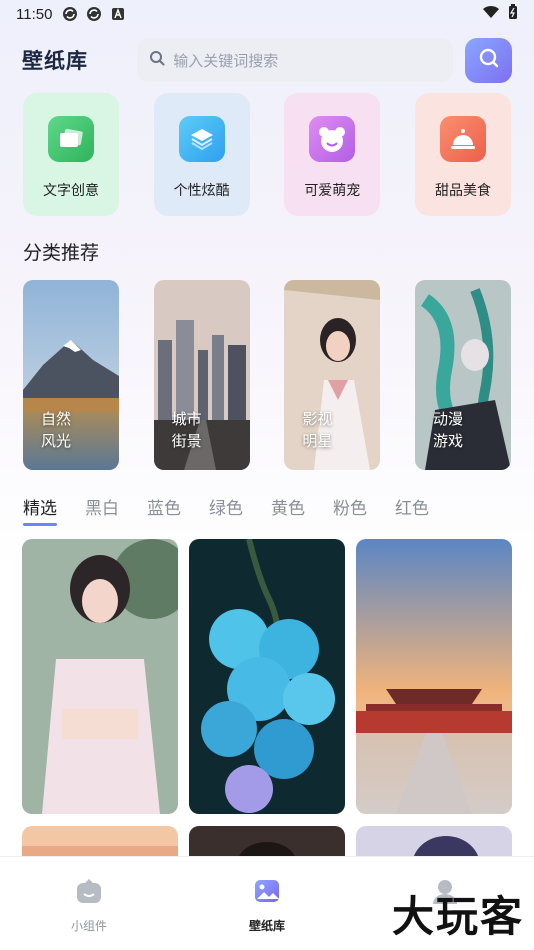 The width and height of the screenshot is (534, 950). I want to click on widget-icon, so click(89, 893).